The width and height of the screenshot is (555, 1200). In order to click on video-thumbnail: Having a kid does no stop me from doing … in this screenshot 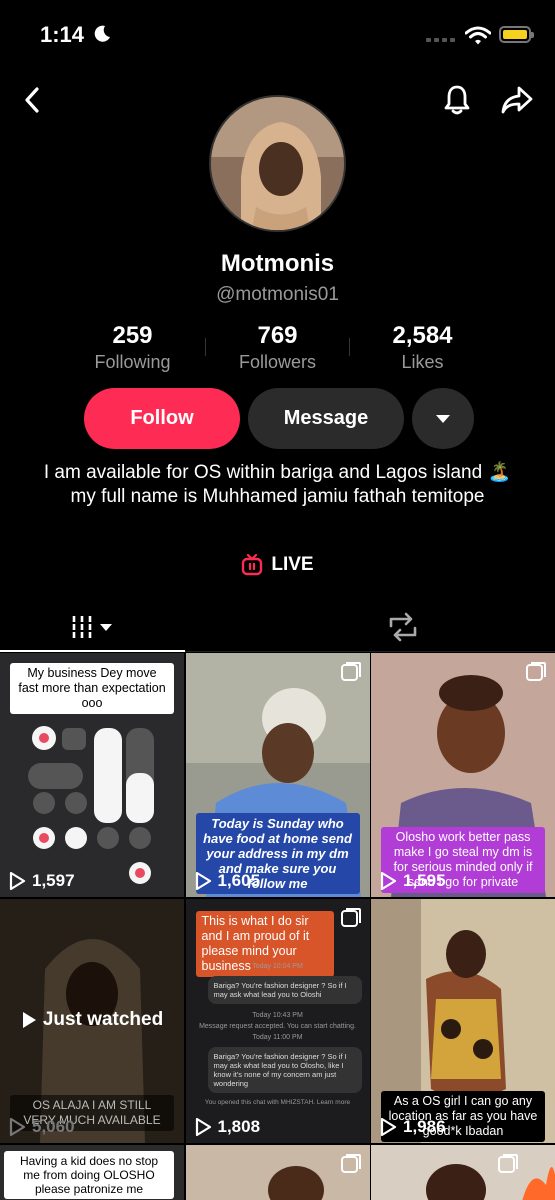, I will do `click(92, 1172)`.